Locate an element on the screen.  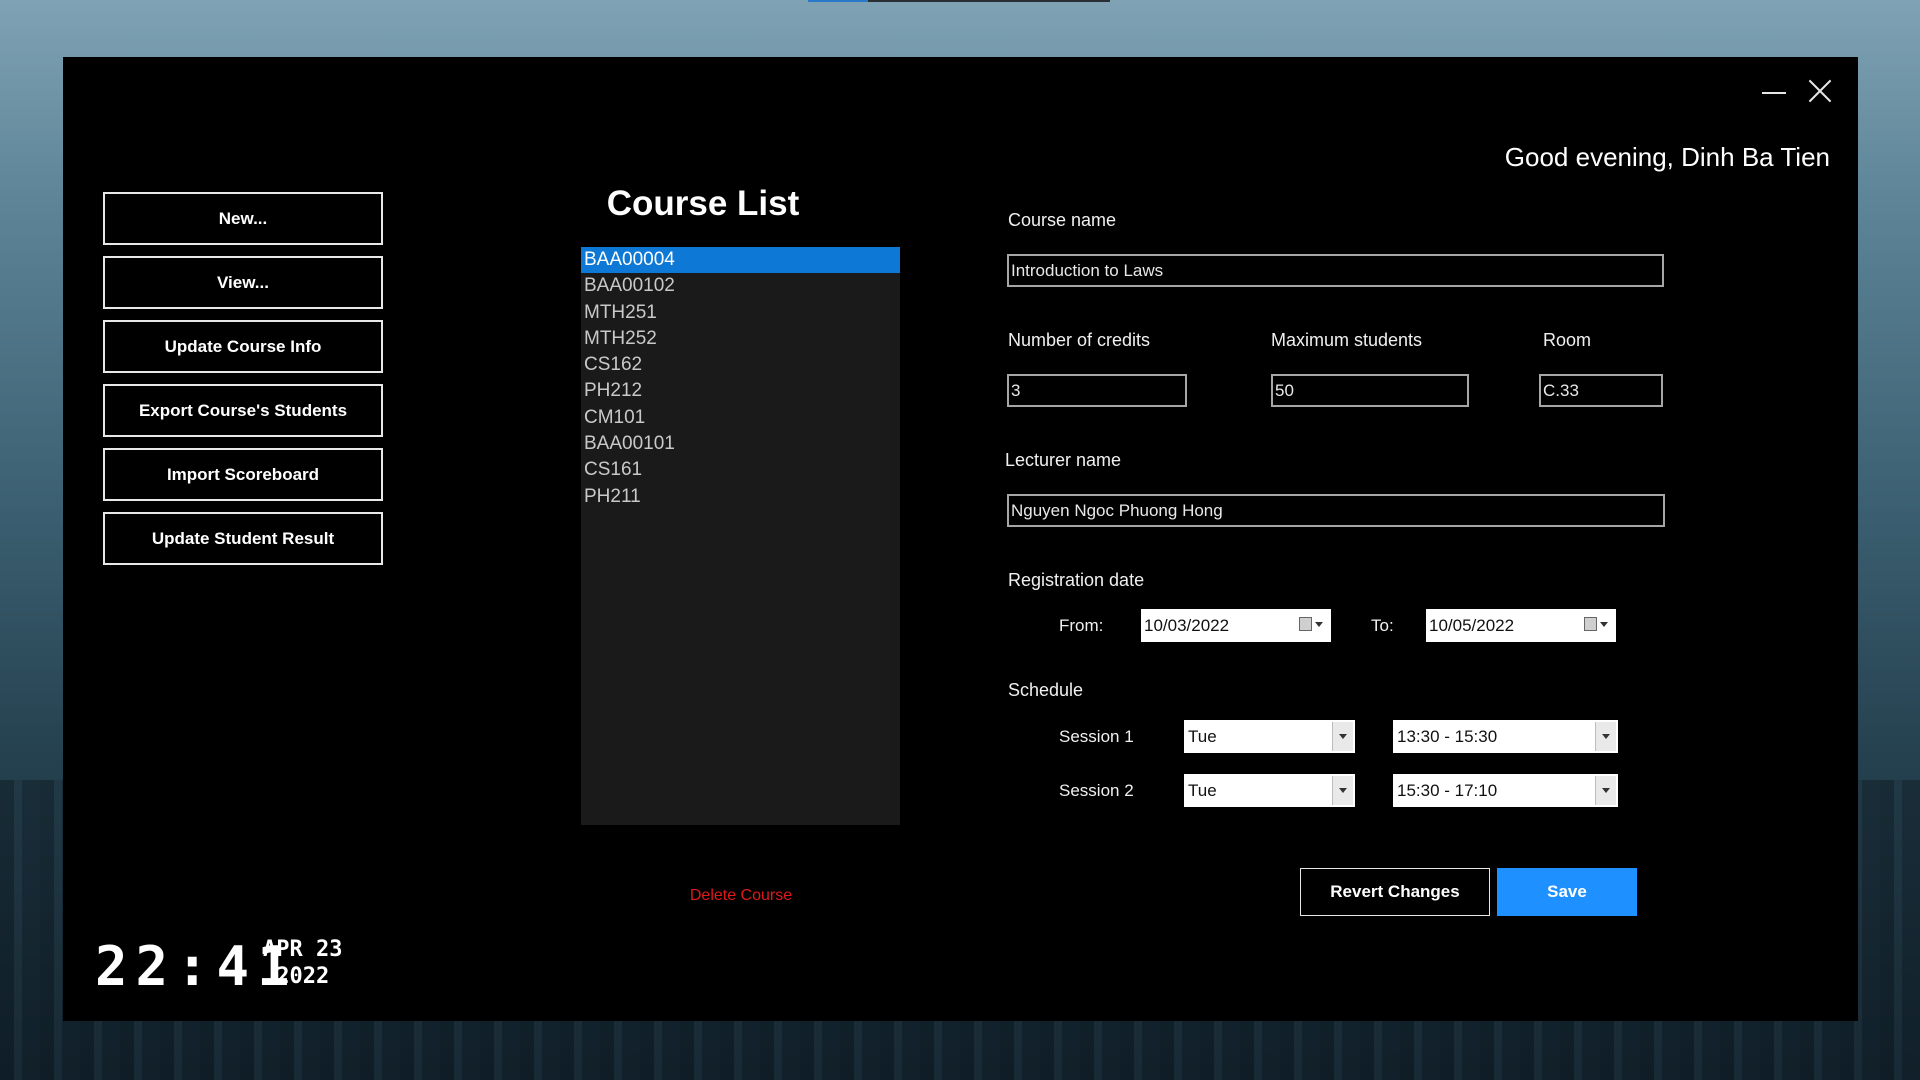
list-item: CM101 is located at coordinates (740, 418).